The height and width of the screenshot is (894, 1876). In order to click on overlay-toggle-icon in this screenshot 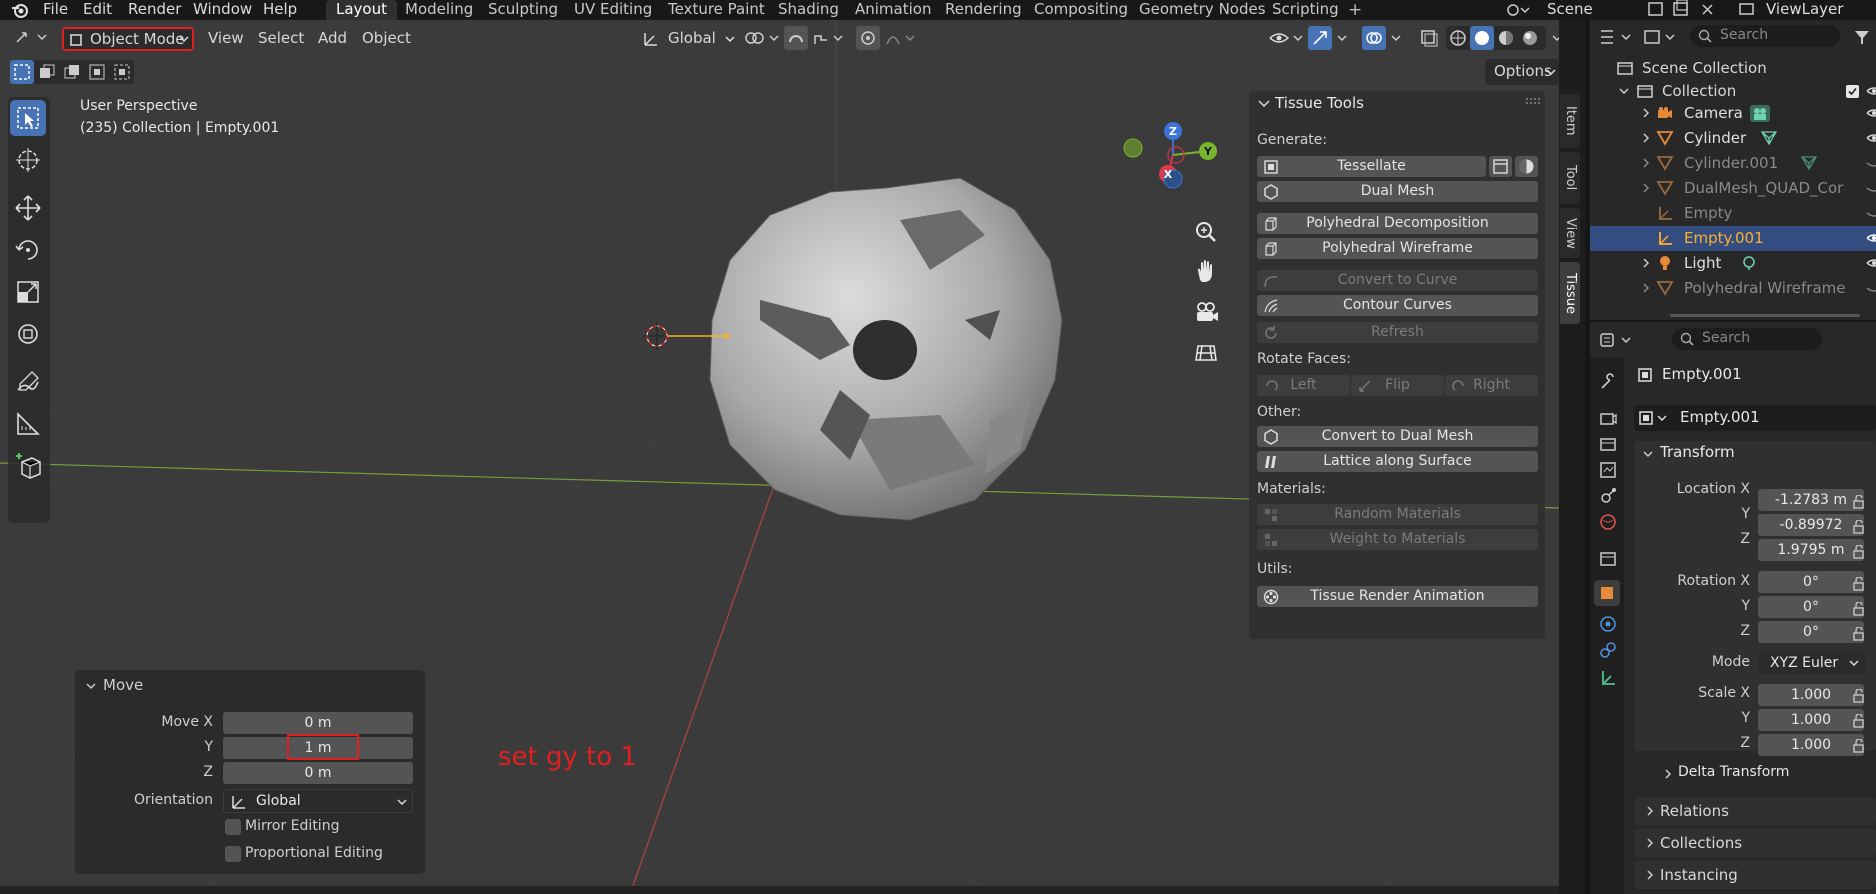, I will do `click(1374, 38)`.